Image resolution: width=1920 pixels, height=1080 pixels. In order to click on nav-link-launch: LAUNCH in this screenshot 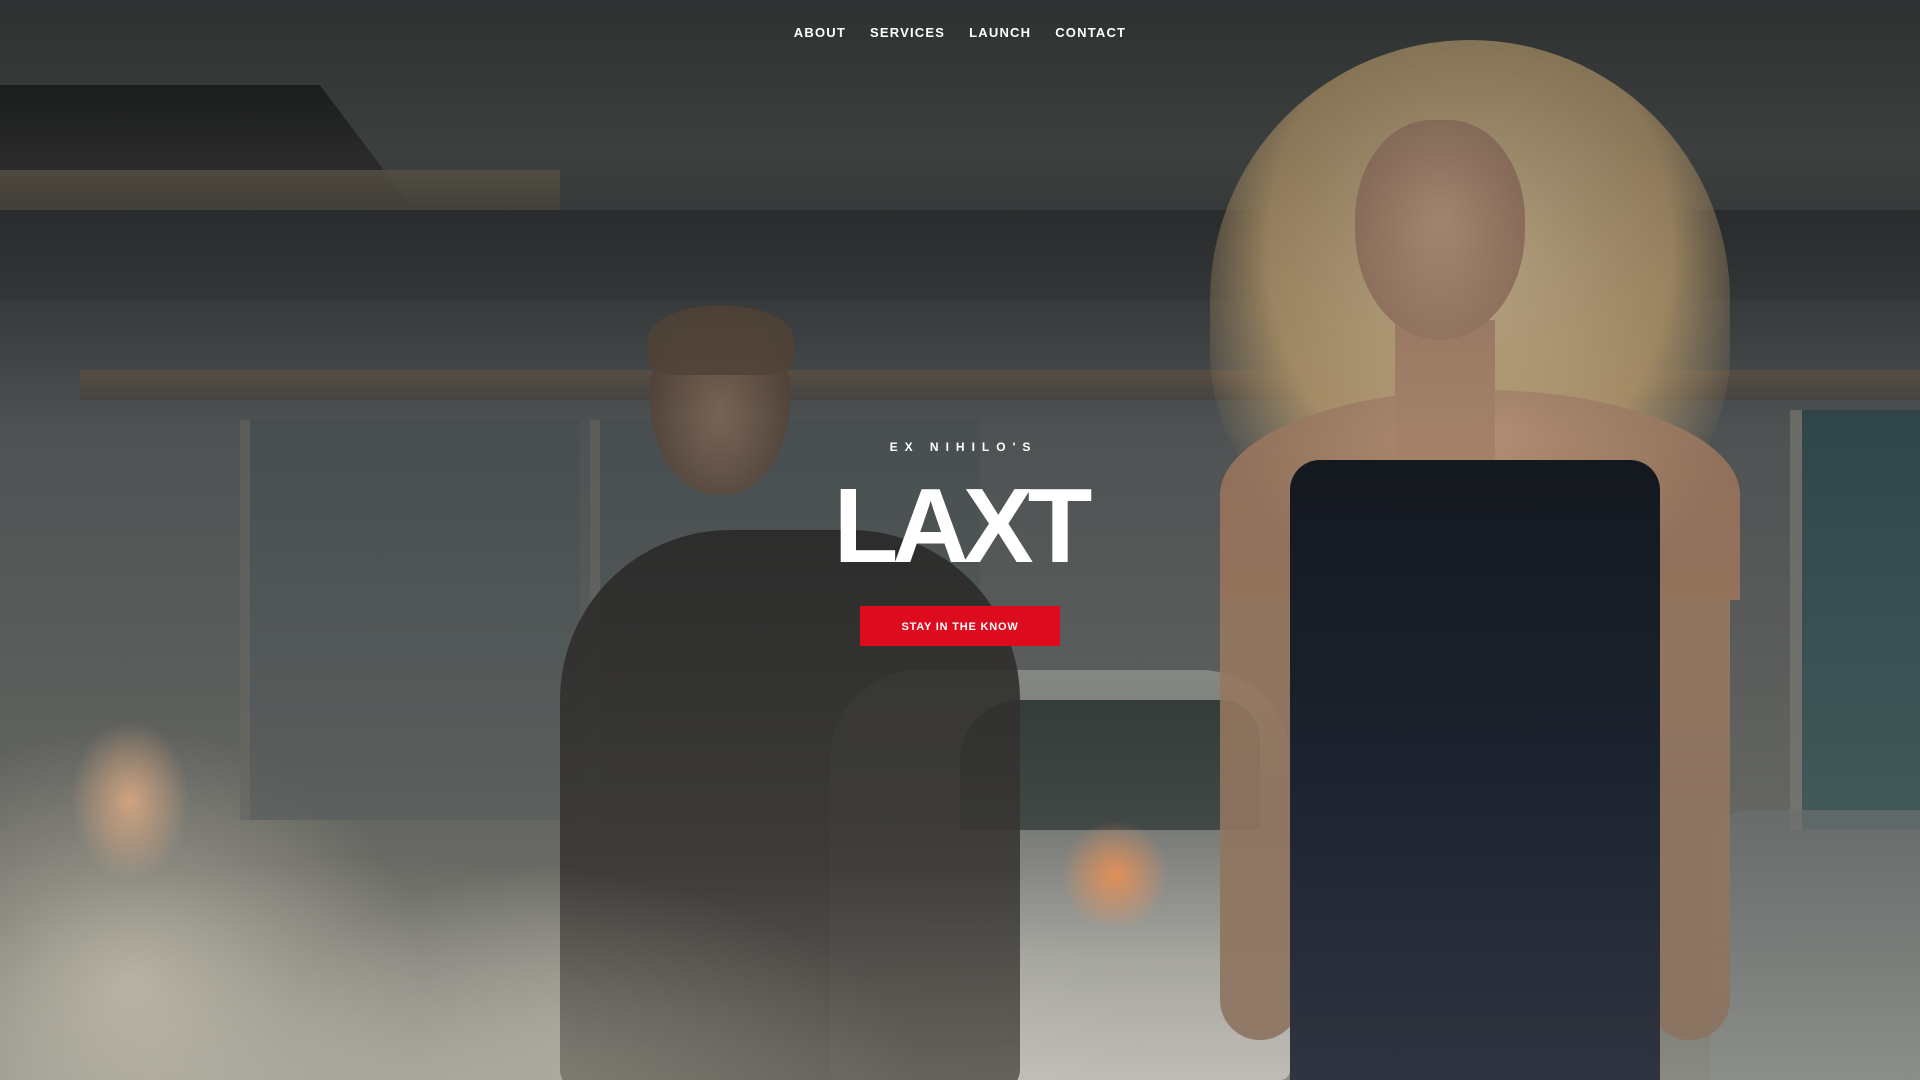, I will do `click(1000, 32)`.